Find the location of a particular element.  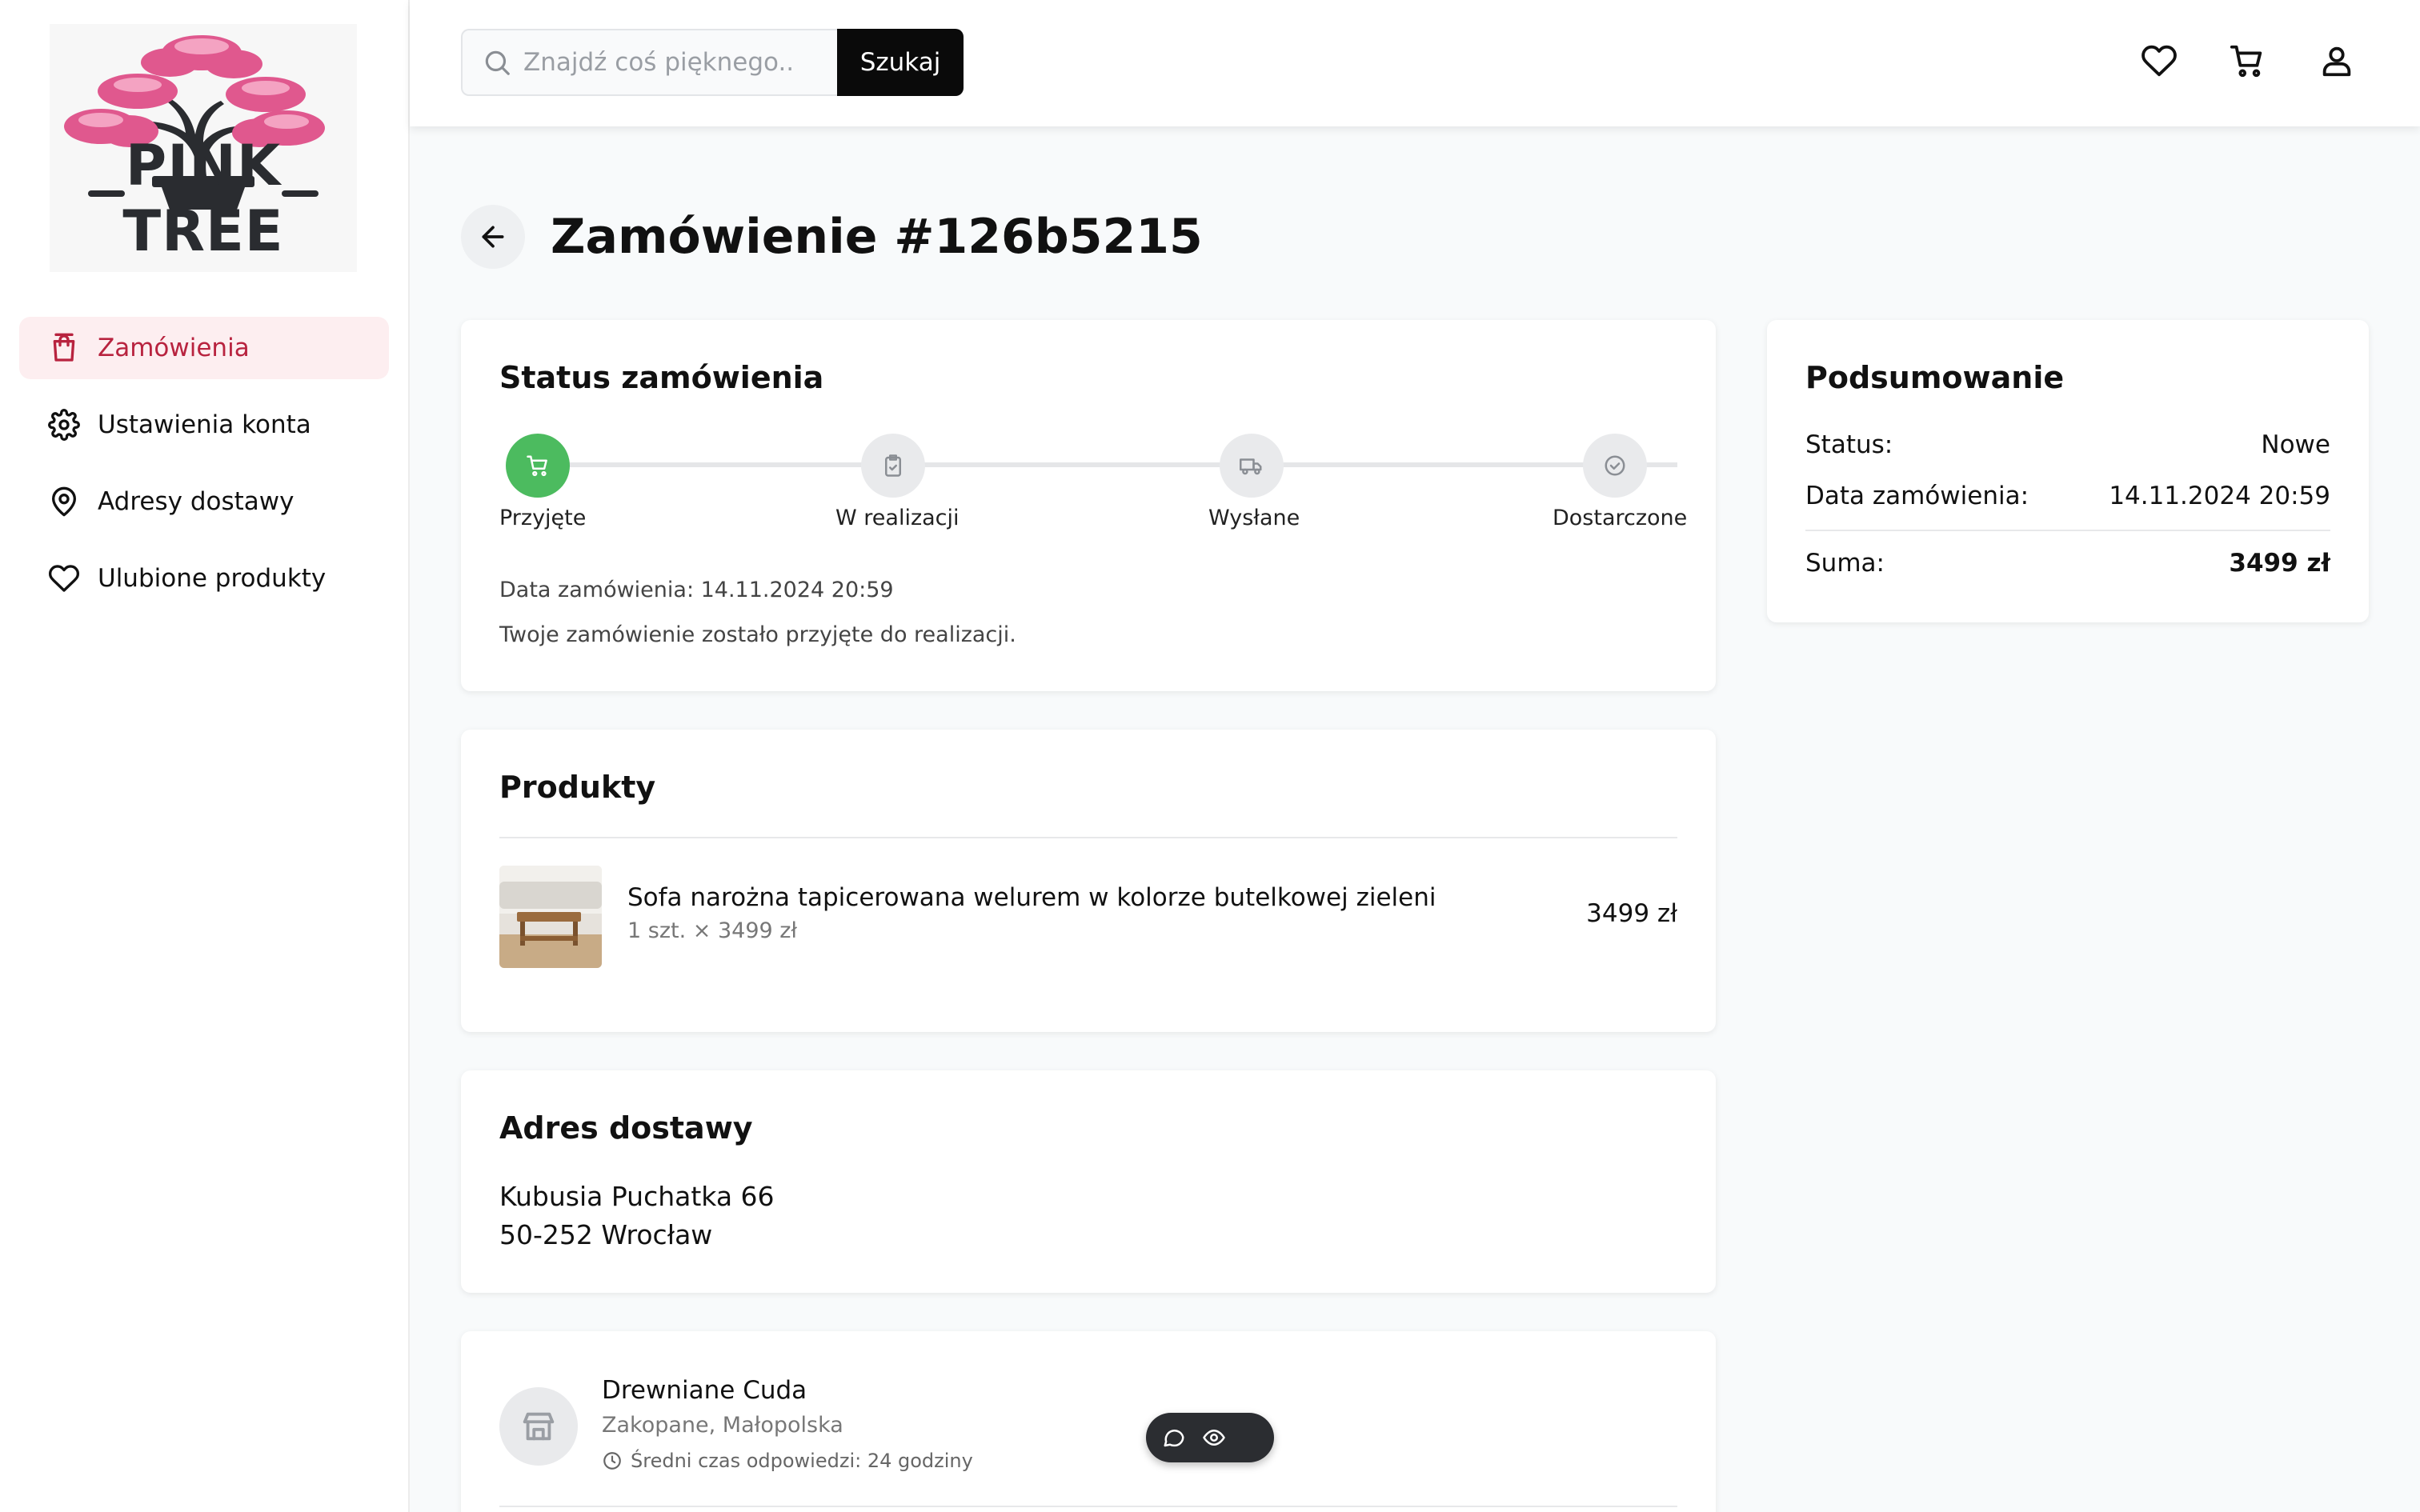

truck-icon is located at coordinates (1251, 466).